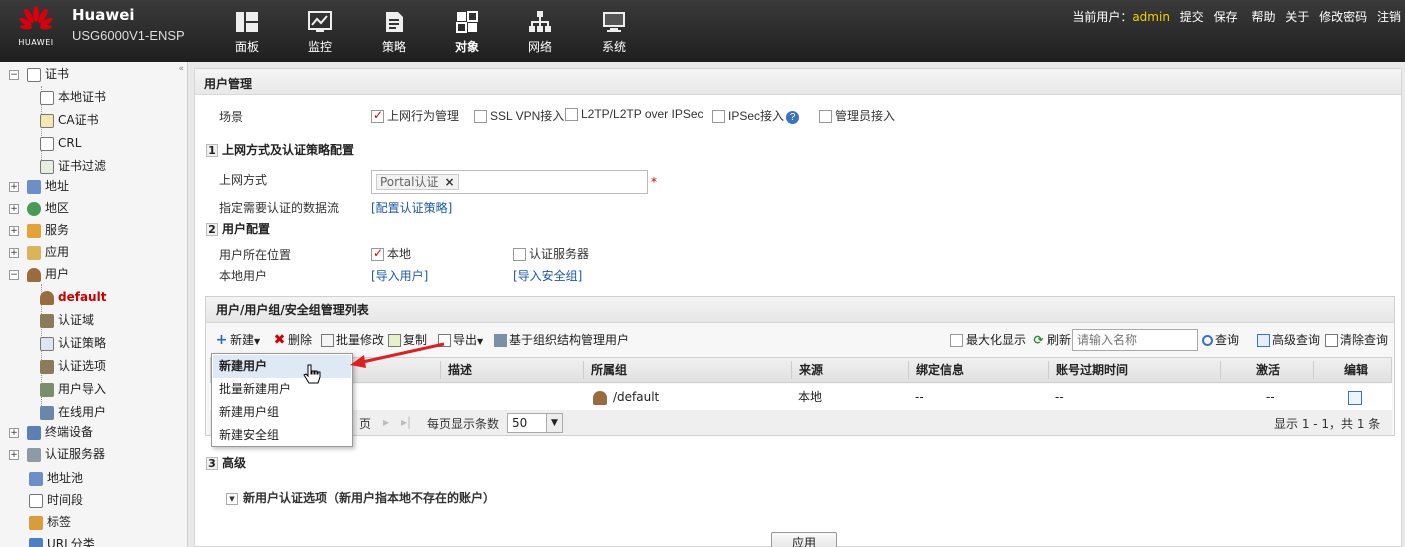 Image resolution: width=1405 pixels, height=547 pixels. Describe the element at coordinates (386, 422) in the screenshot. I see `next-page-icon: ▸` at that location.